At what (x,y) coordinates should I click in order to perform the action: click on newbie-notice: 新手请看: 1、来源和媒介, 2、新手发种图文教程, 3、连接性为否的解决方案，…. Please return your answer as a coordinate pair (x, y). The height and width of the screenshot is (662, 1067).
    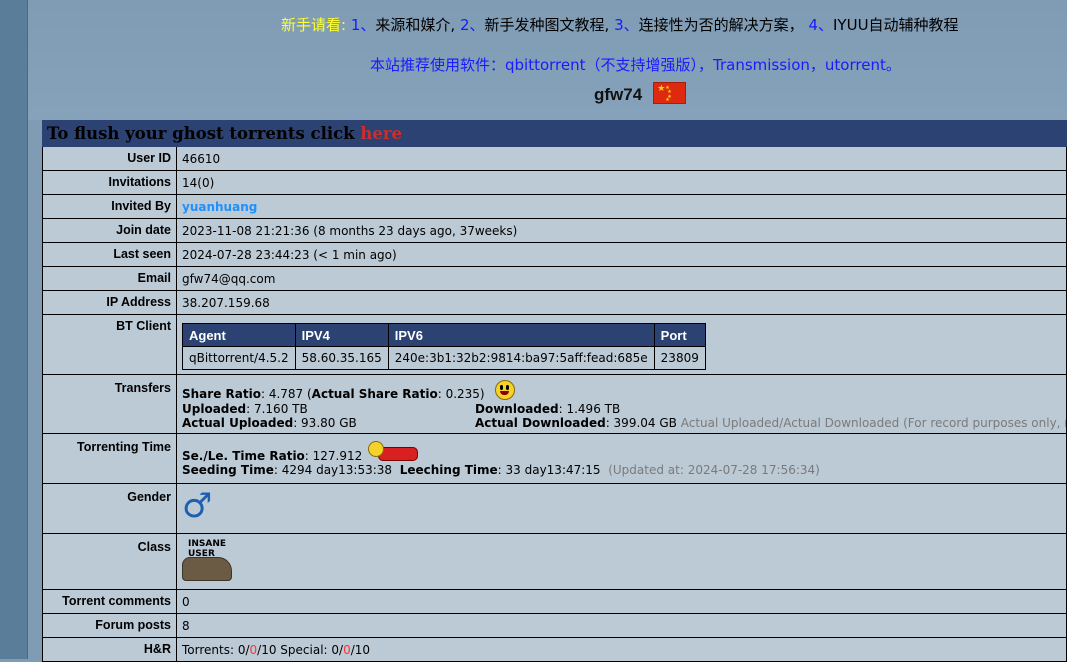
    Looking at the image, I should click on (620, 25).